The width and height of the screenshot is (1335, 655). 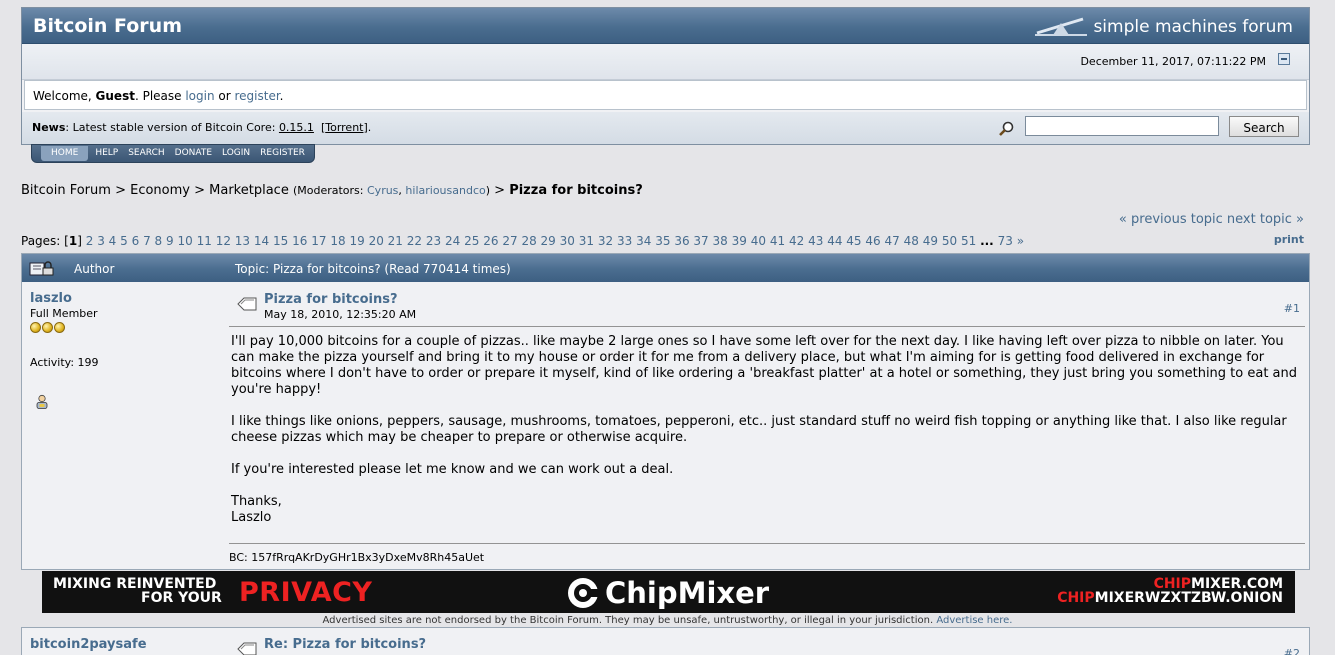 I want to click on page-link: 10, so click(x=184, y=241).